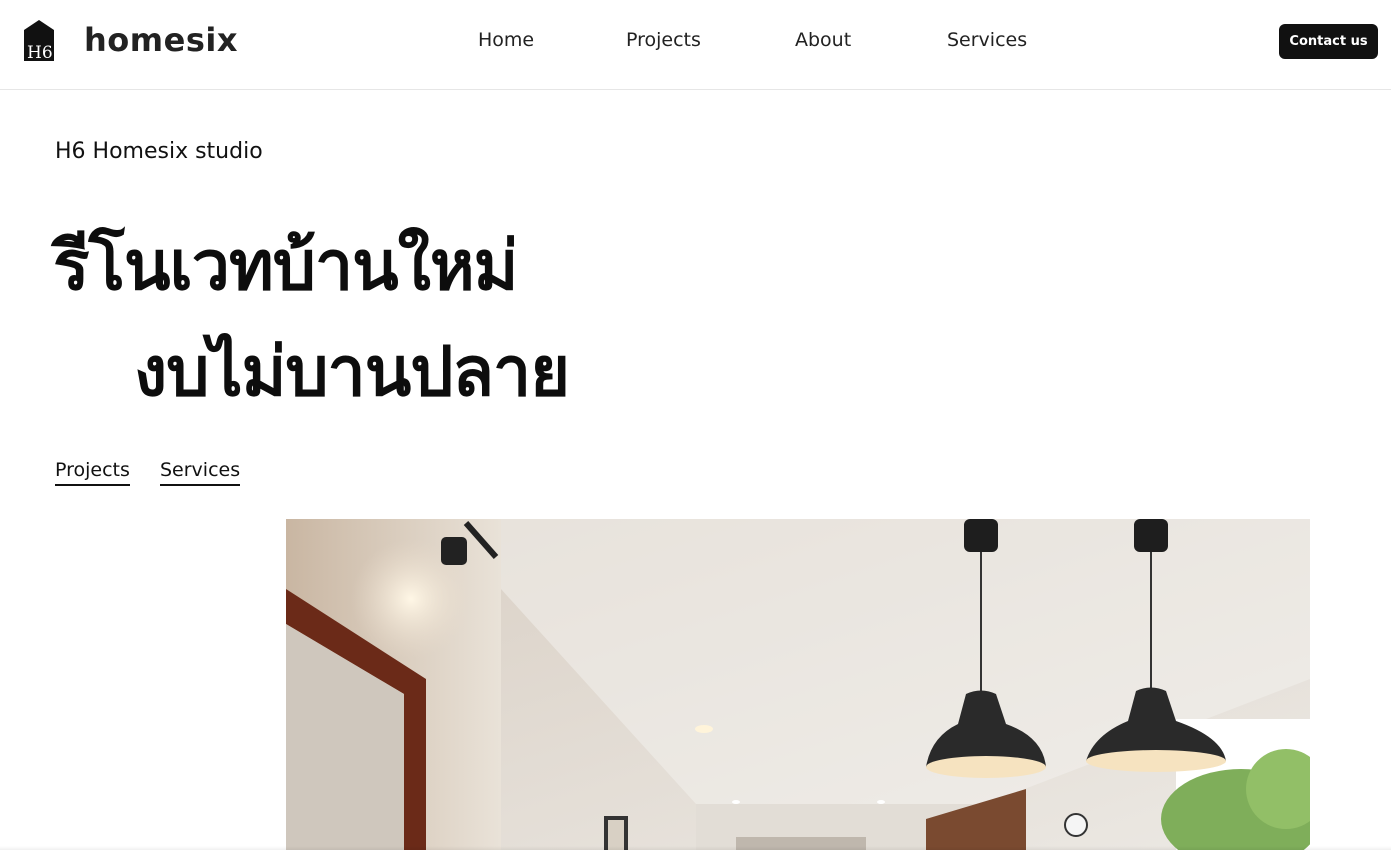 The height and width of the screenshot is (850, 1391). What do you see at coordinates (92, 472) in the screenshot?
I see `hero-projects-link: Projects` at bounding box center [92, 472].